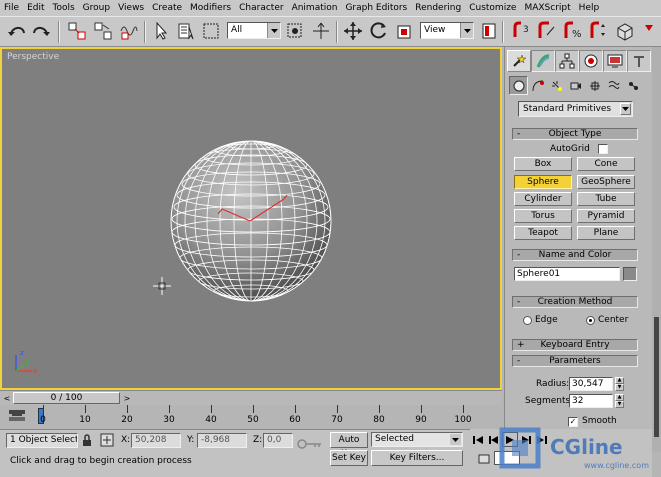 The width and height of the screenshot is (661, 477). What do you see at coordinates (447, 30) in the screenshot?
I see `reference-coordinate-dropdown: View` at bounding box center [447, 30].